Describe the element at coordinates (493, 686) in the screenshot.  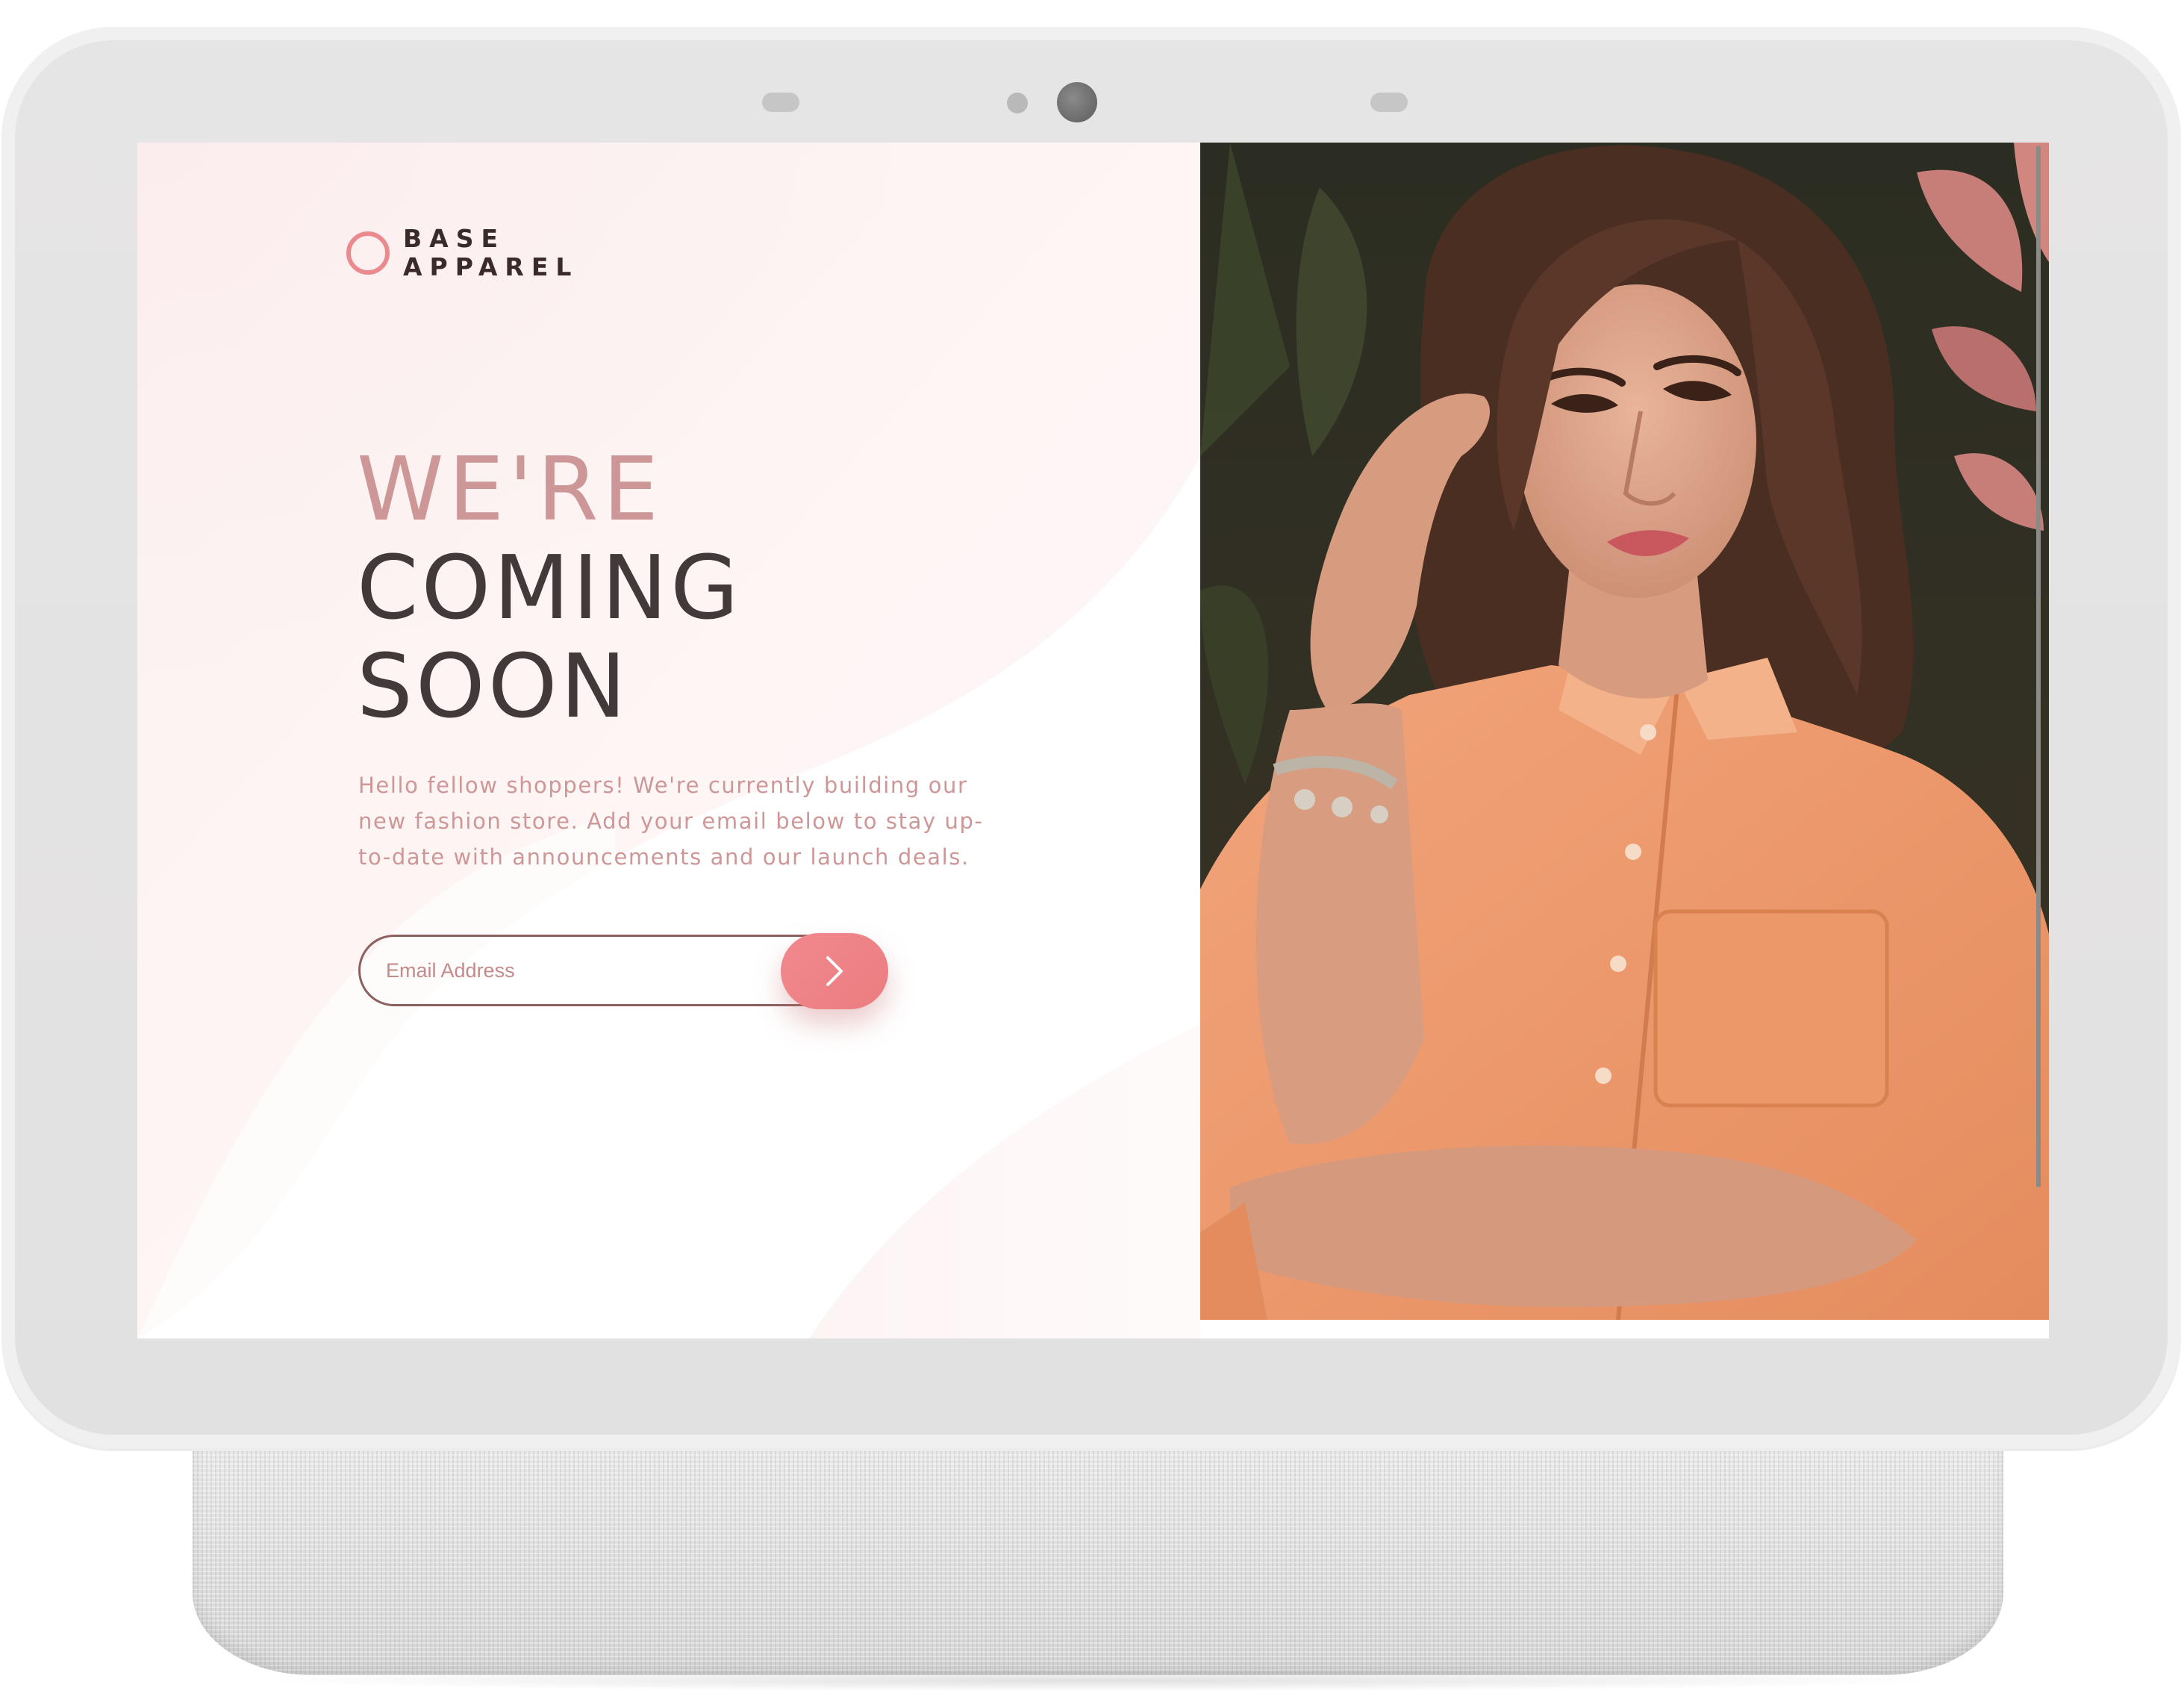
I see `headline-line-3: SOON` at that location.